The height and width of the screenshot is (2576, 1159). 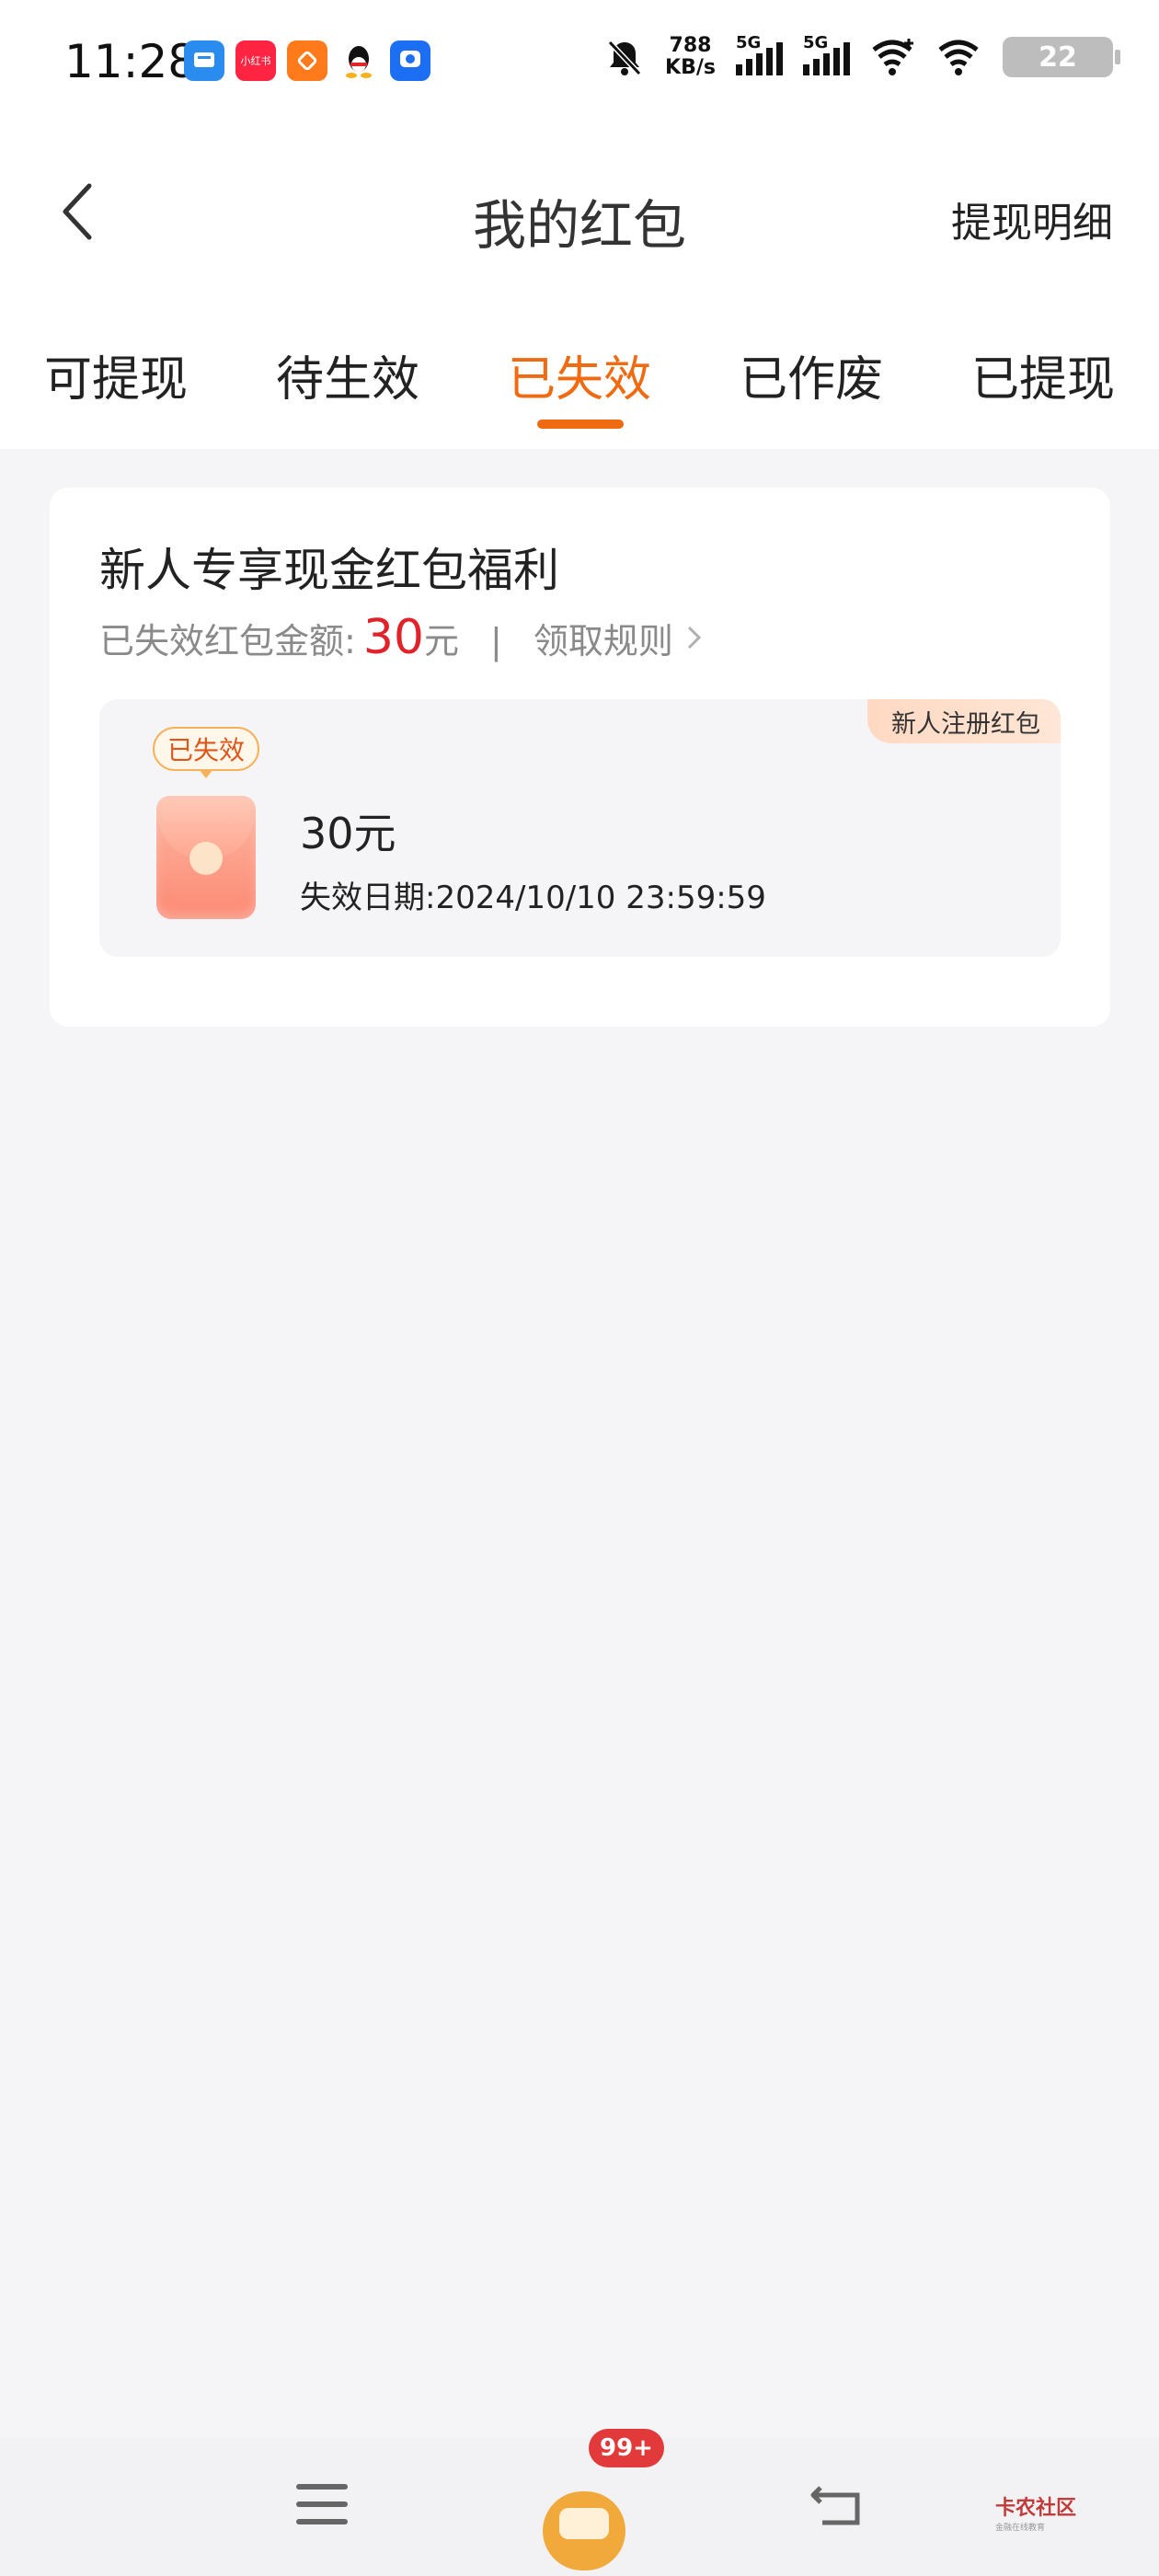 I want to click on signal-2-icon: 5G, so click(x=826, y=54).